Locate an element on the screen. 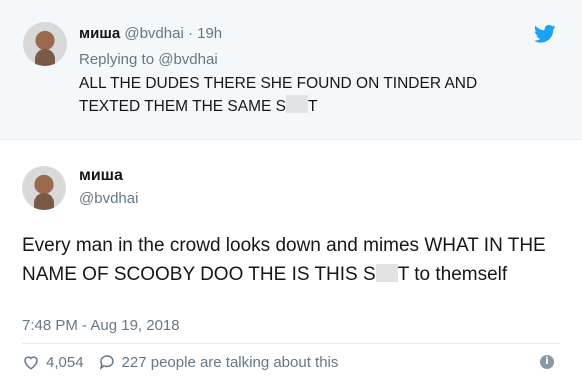 This screenshot has height=386, width=582. heart-icon is located at coordinates (31, 362).